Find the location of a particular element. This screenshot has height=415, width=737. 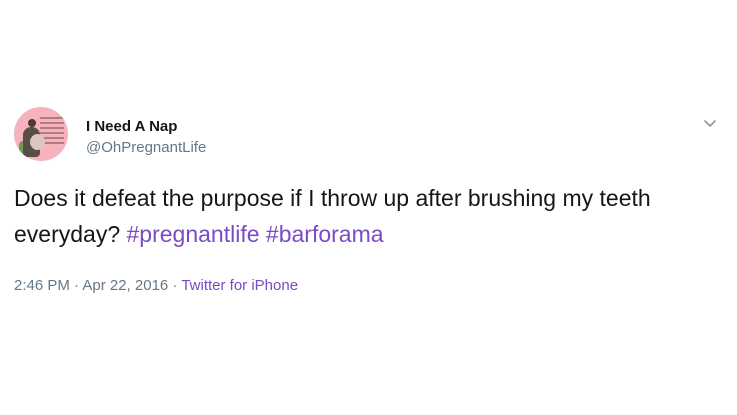

user-handle: @OhPregnantLife is located at coordinates (146, 148).